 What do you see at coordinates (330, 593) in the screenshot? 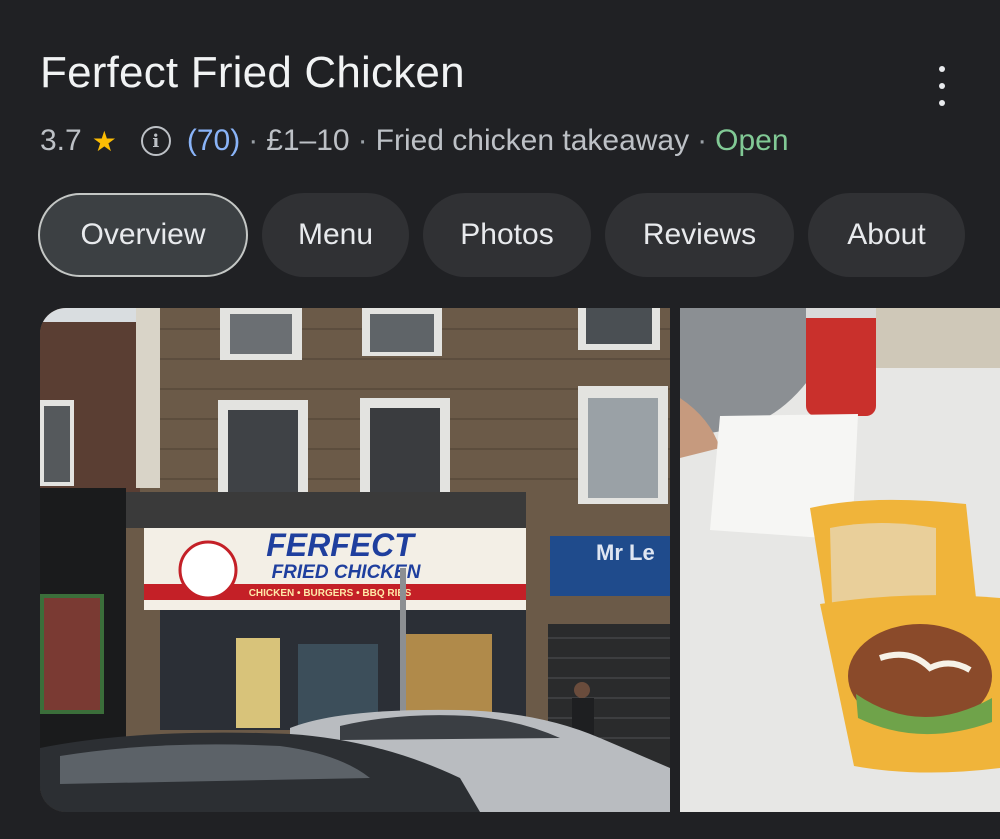
I see `sign-line3: CHICKEN • BURGERS • BBQ RIBS` at bounding box center [330, 593].